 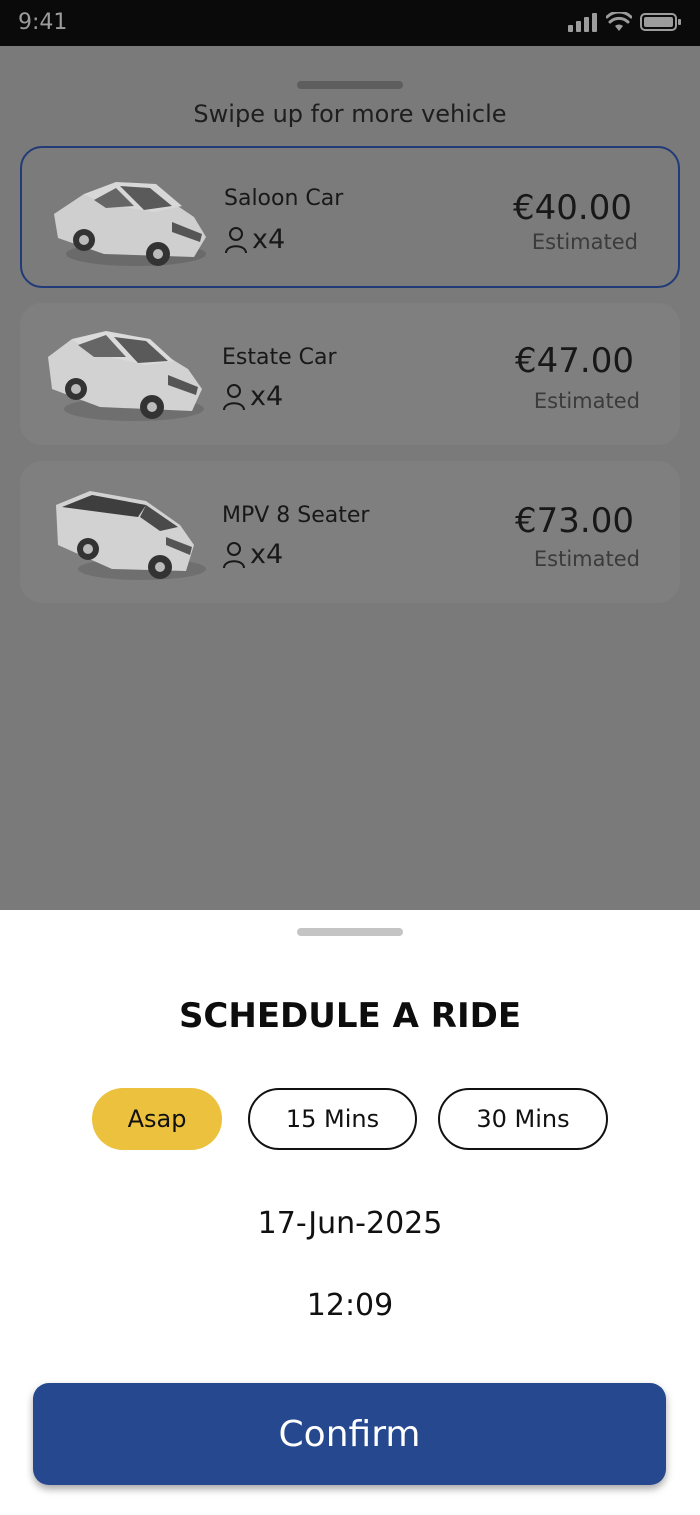 What do you see at coordinates (332, 1119) in the screenshot?
I see `option-15-mins-chip: 15 Mins` at bounding box center [332, 1119].